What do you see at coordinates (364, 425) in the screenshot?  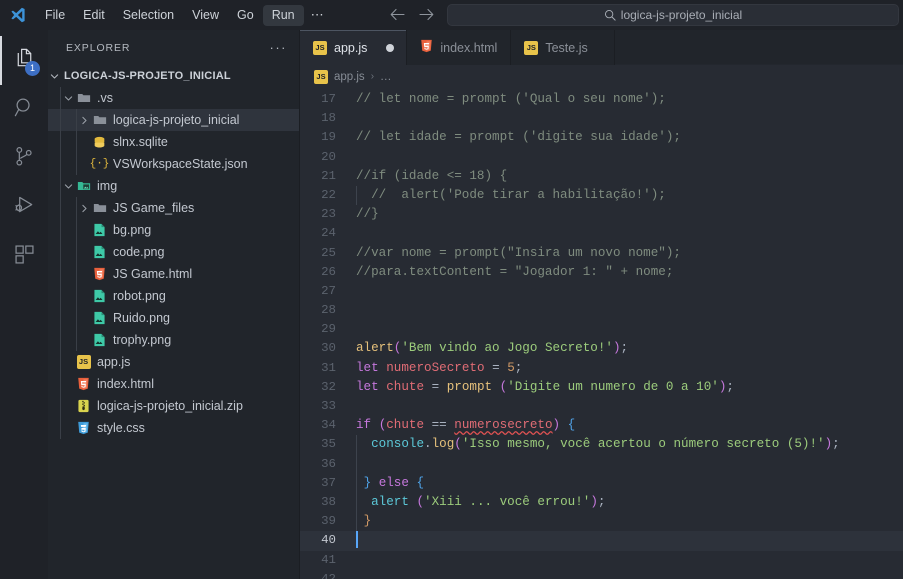 I see `code-token: if` at bounding box center [364, 425].